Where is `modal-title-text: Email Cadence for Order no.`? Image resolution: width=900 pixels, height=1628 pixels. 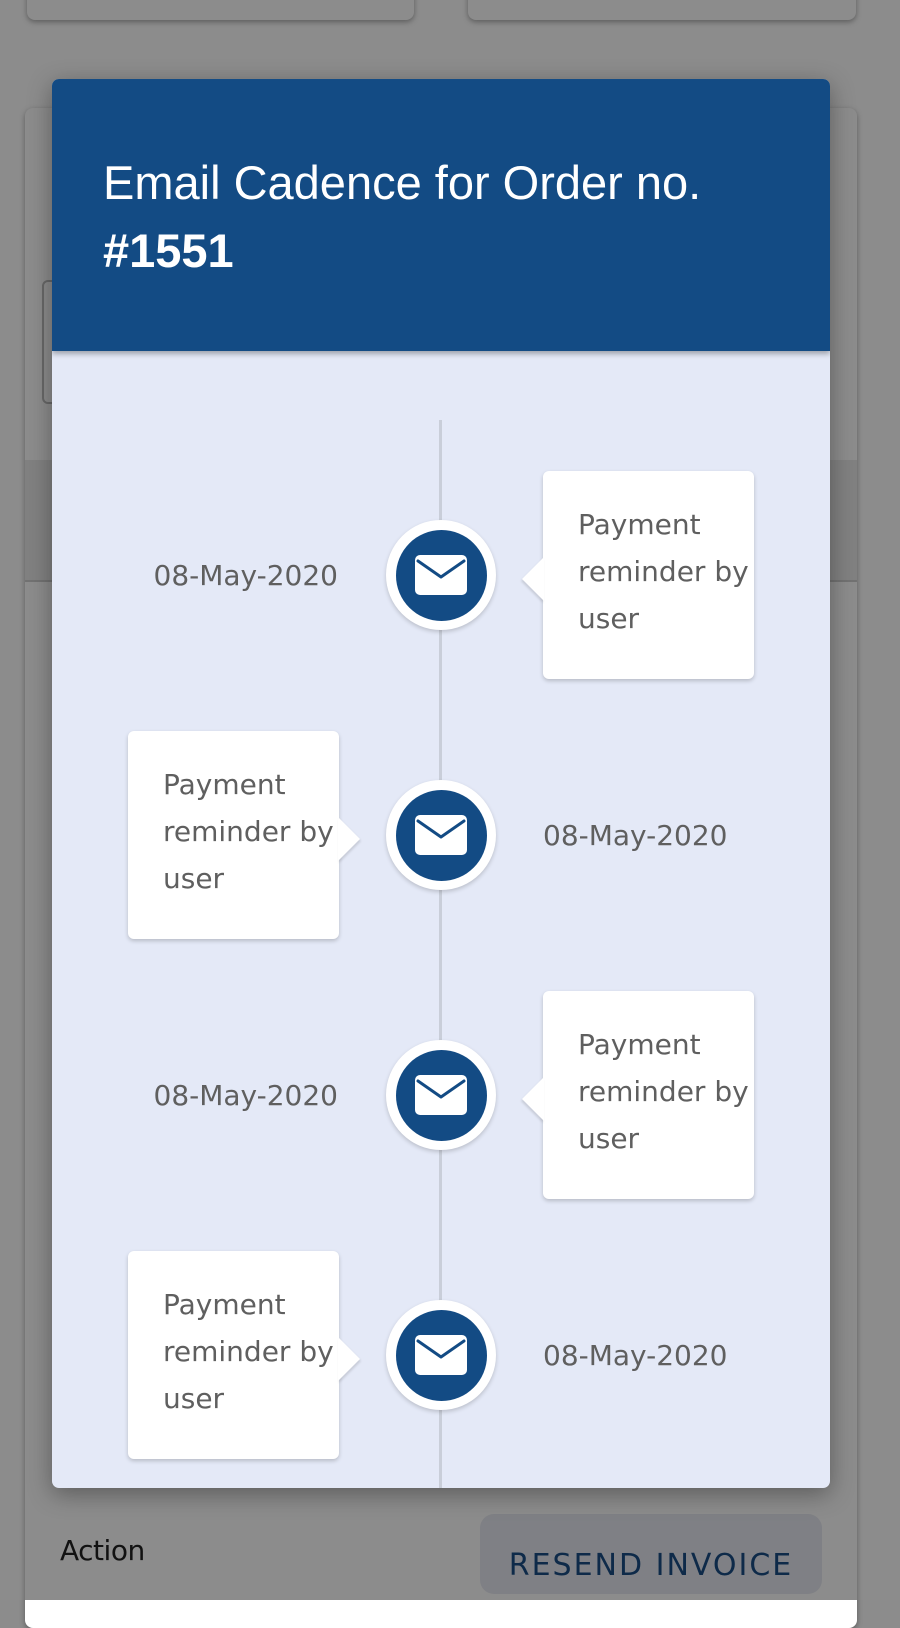
modal-title-text: Email Cadence for Order no. is located at coordinates (402, 182).